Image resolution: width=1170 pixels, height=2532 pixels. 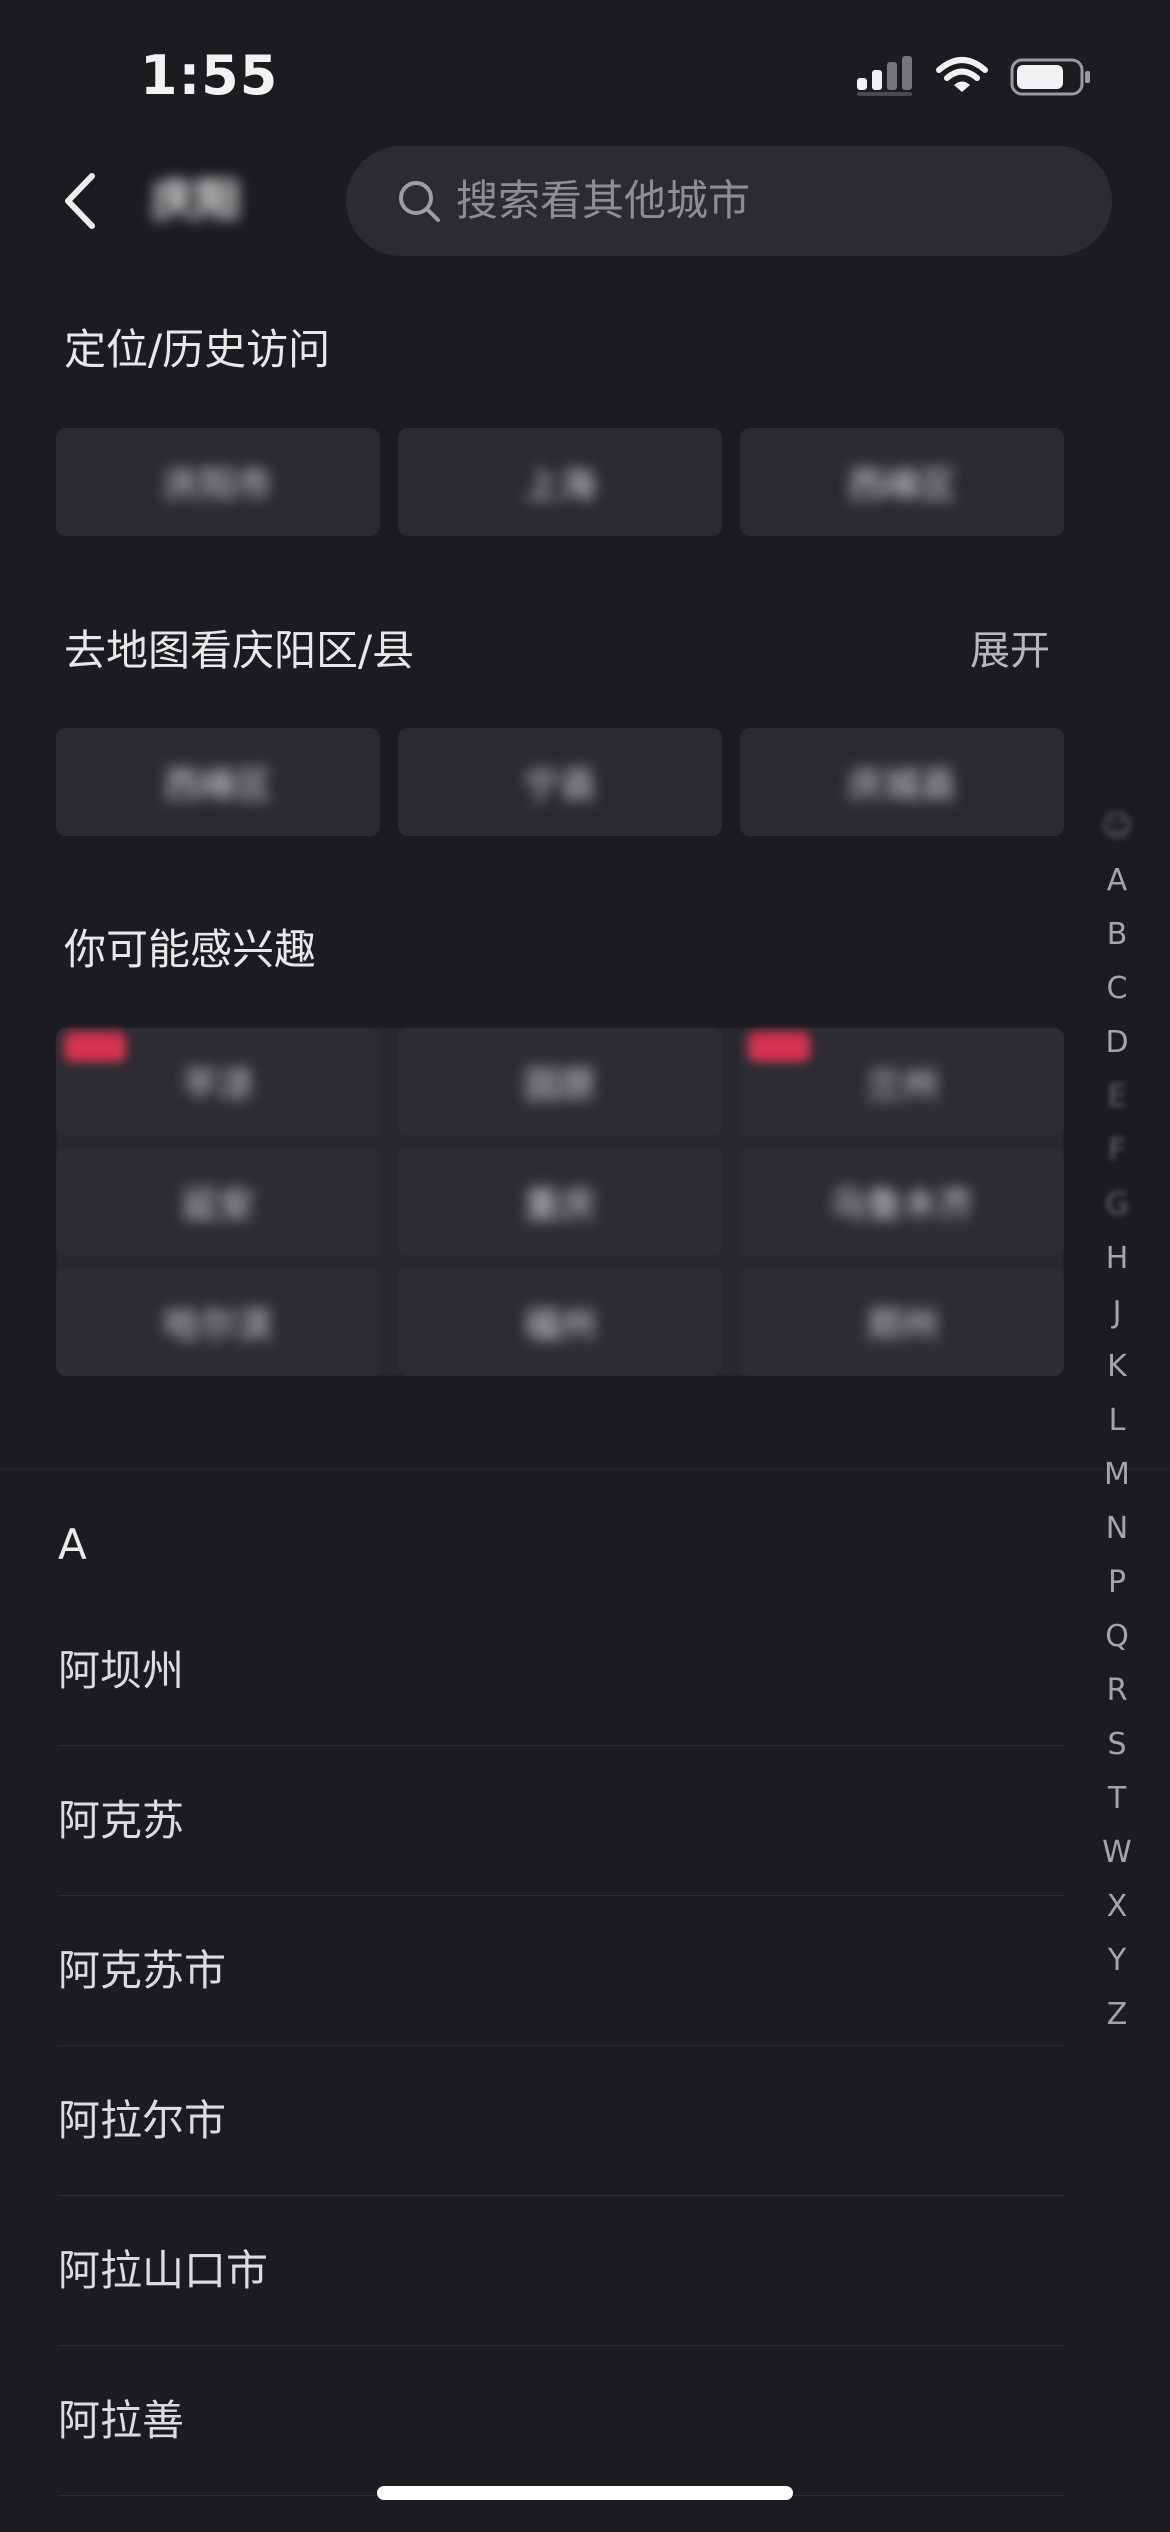 I want to click on index-letter: X, so click(x=1117, y=1907).